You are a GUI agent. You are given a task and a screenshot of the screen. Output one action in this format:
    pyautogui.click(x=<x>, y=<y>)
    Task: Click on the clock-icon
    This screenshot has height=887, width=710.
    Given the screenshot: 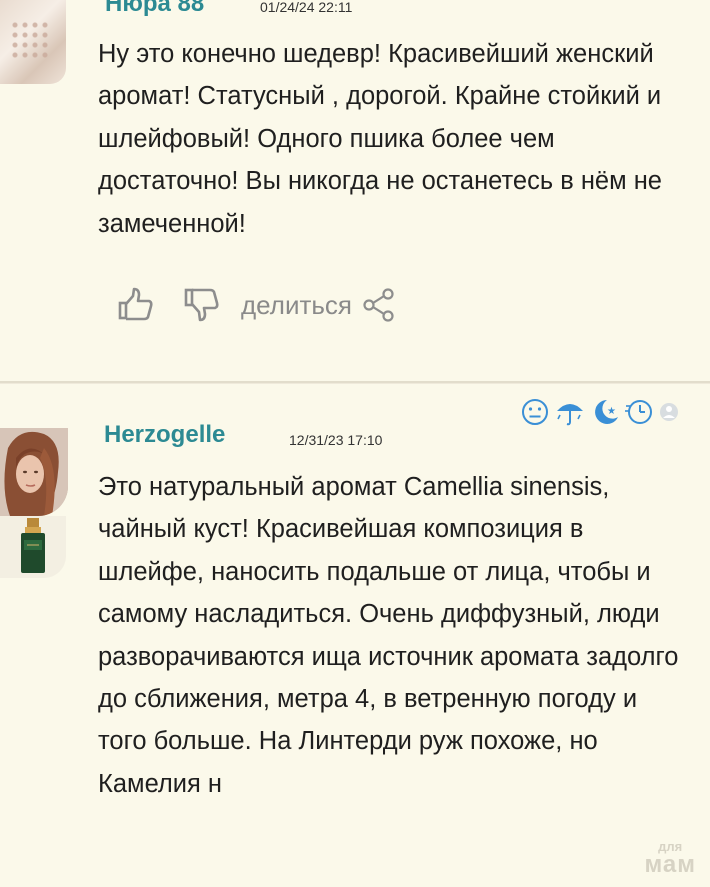 What is the action you would take?
    pyautogui.click(x=639, y=414)
    